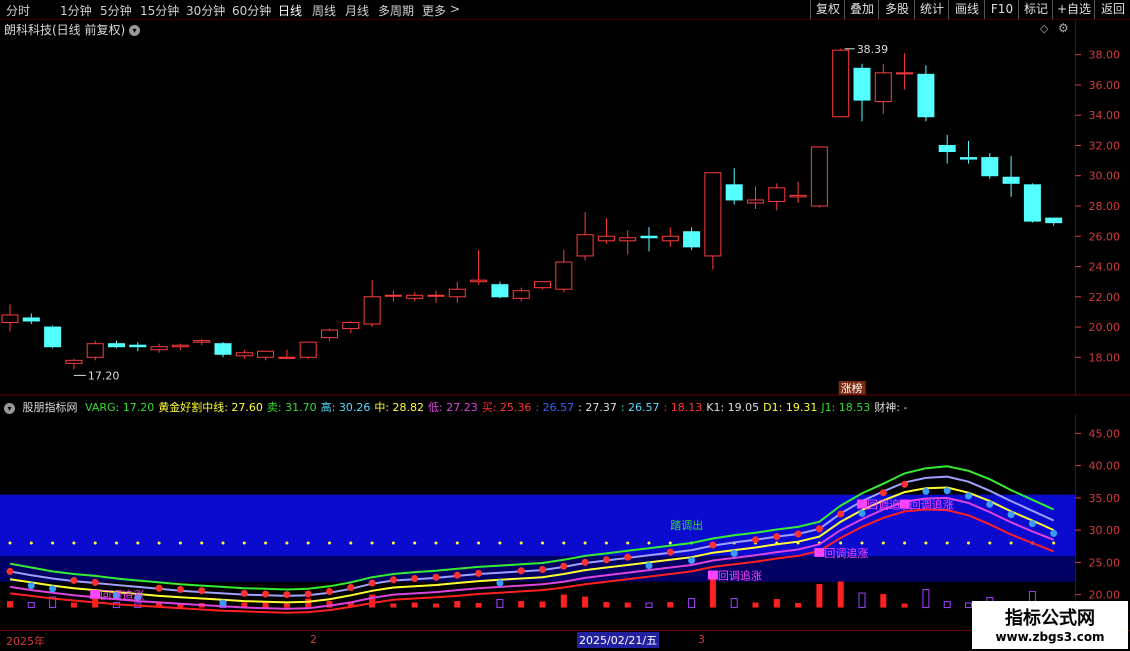  What do you see at coordinates (76, 10) in the screenshot?
I see `tab-1min: 1分钟` at bounding box center [76, 10].